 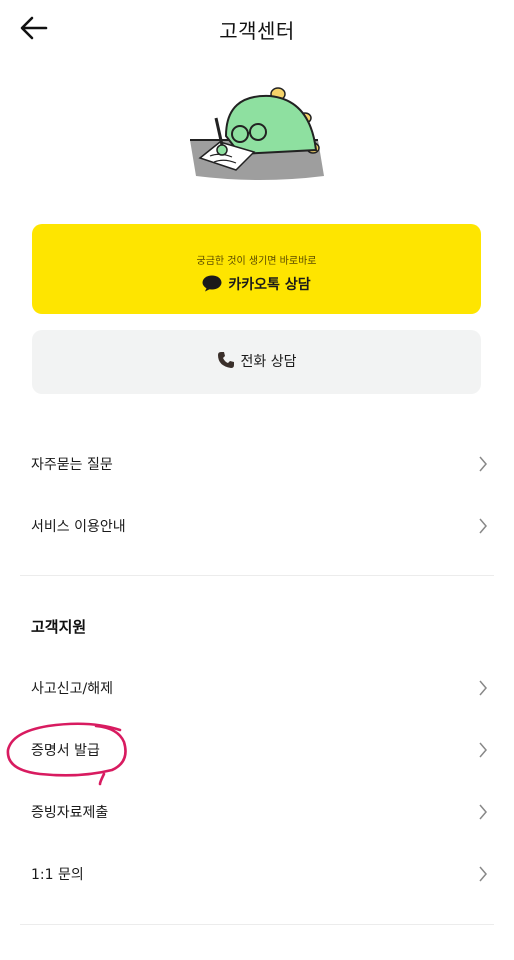 I want to click on phone-icon, so click(x=225, y=360).